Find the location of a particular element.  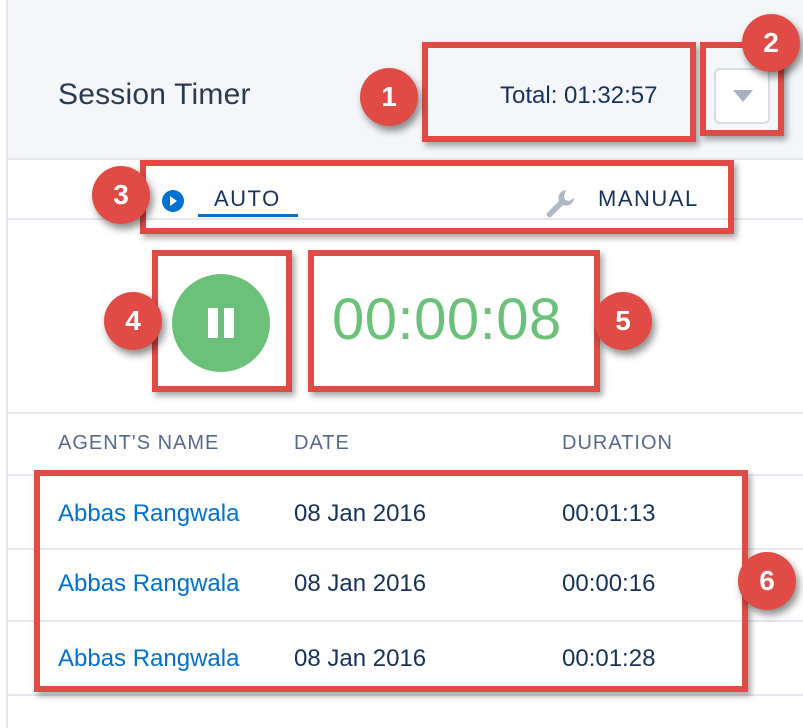

column-header-date: DATE is located at coordinates (322, 443).